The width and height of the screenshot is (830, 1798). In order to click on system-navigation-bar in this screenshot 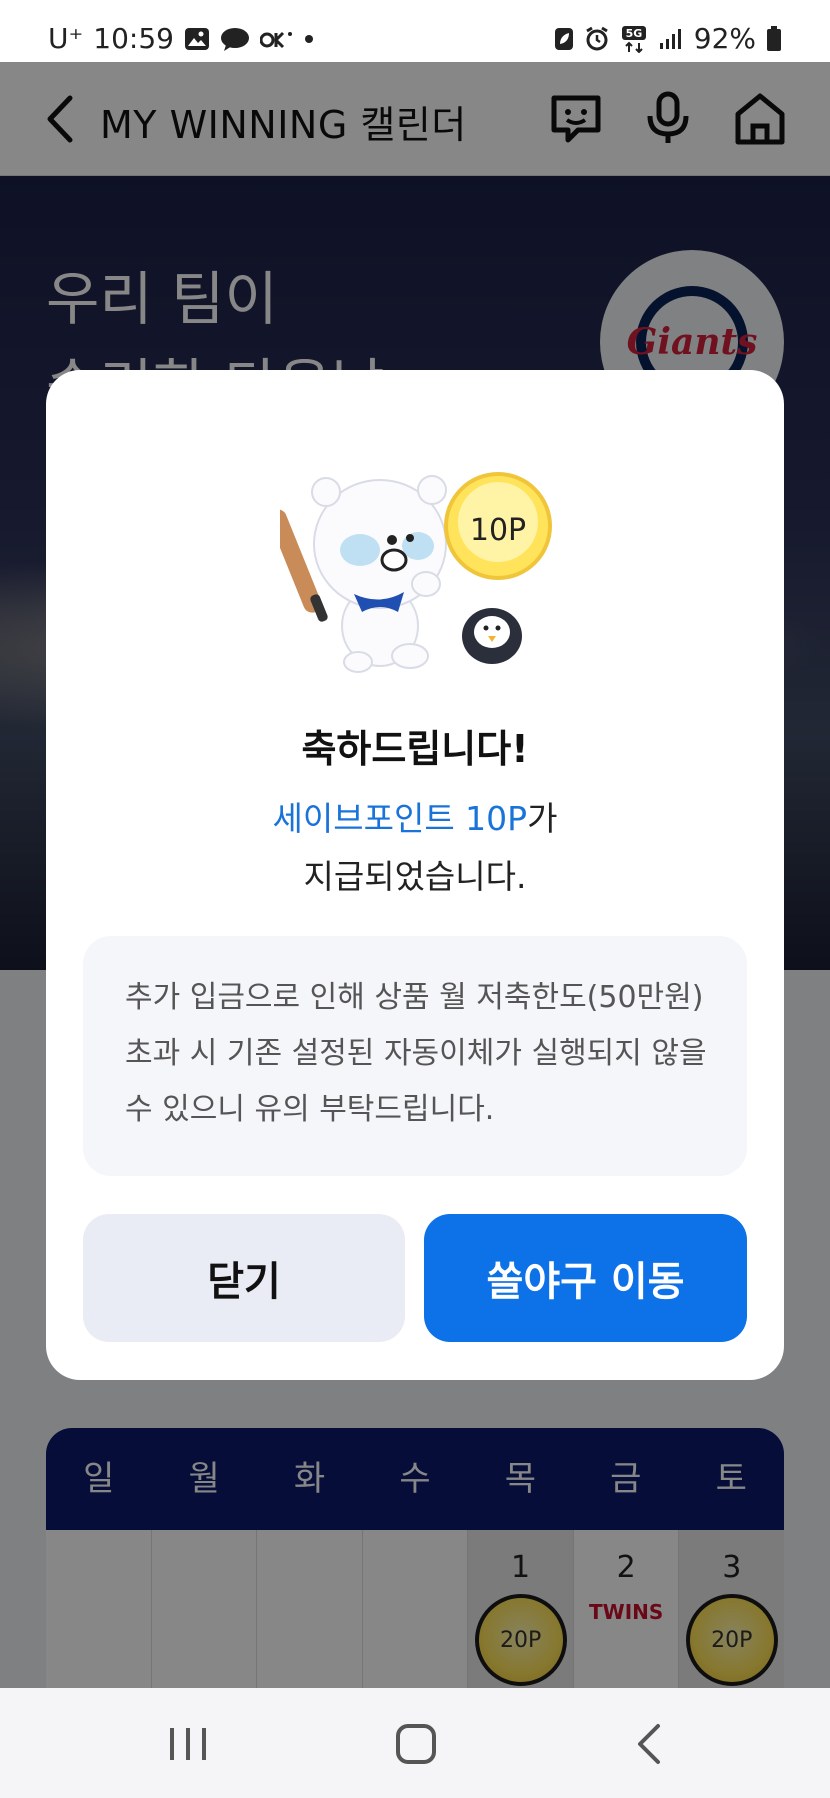, I will do `click(415, 1743)`.